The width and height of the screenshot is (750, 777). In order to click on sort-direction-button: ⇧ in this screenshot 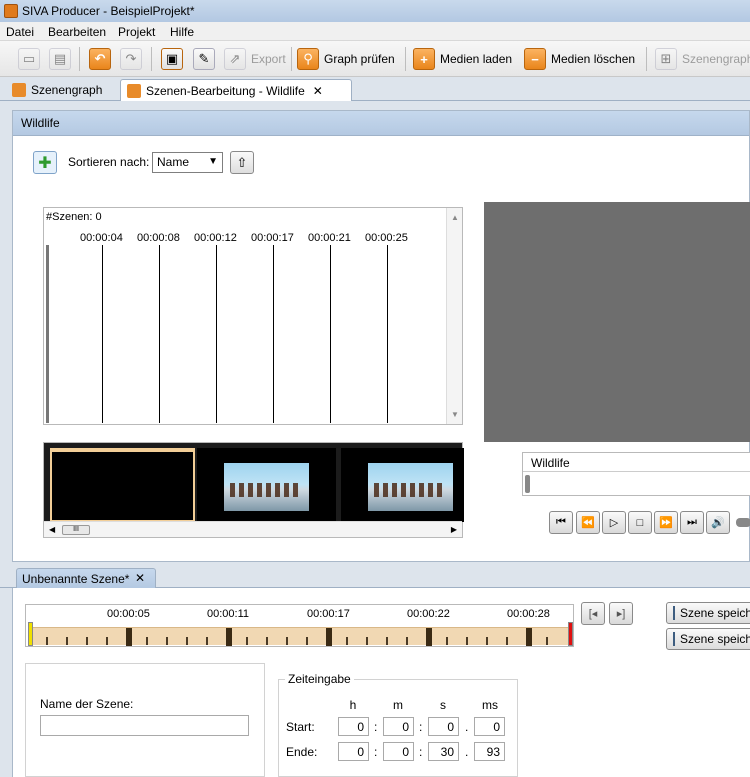, I will do `click(242, 162)`.